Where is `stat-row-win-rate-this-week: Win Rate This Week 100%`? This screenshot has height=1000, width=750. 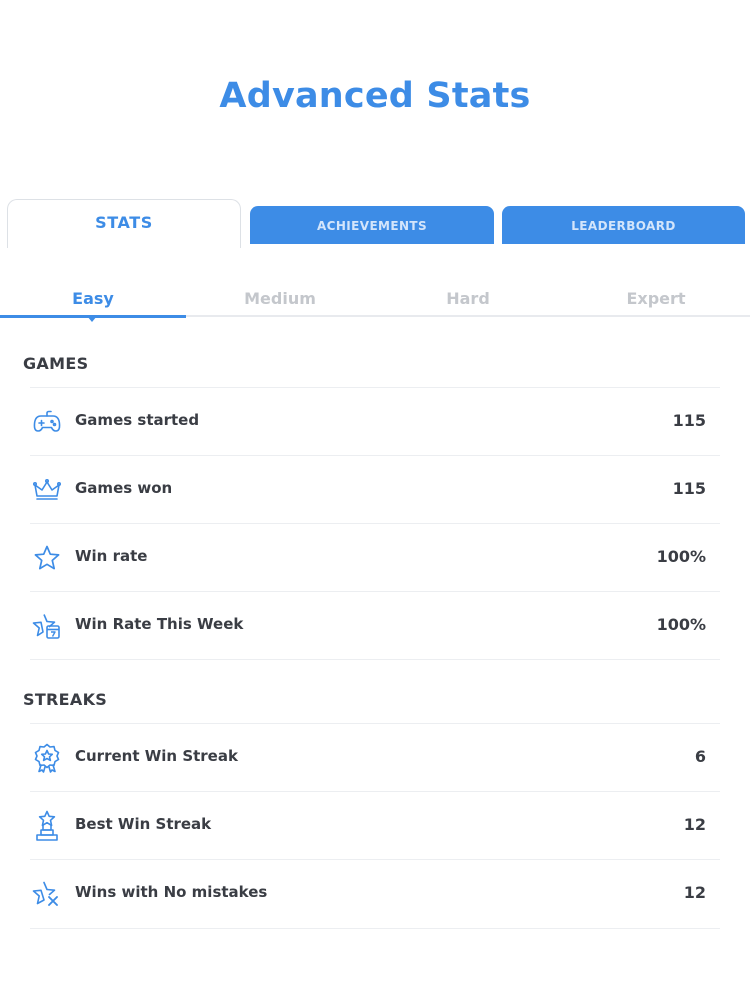
stat-row-win-rate-this-week: Win Rate This Week 100% is located at coordinates (375, 625).